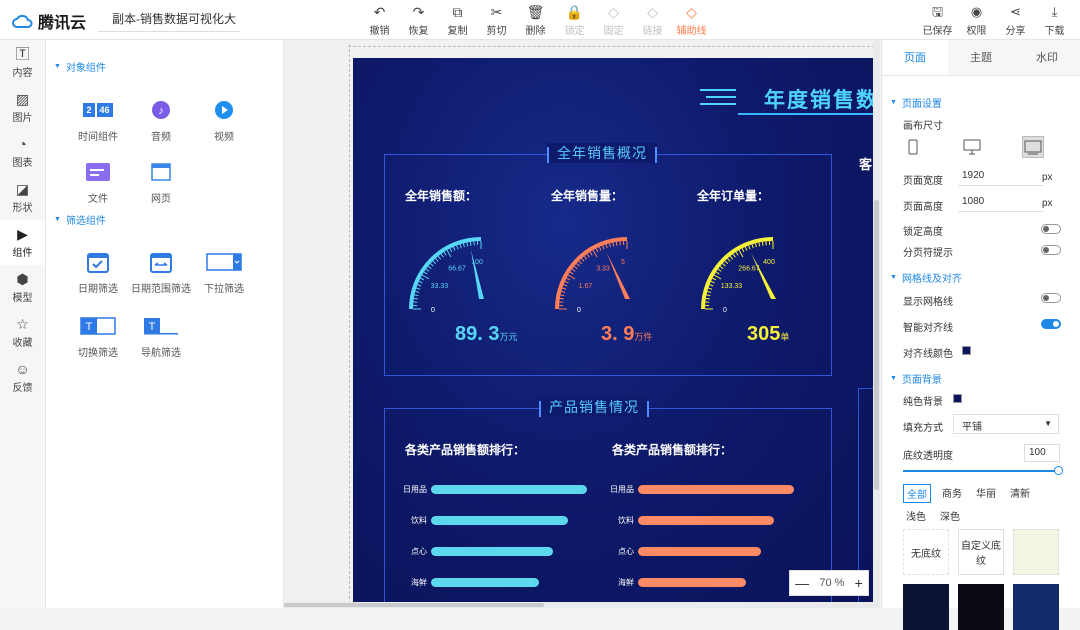 The width and height of the screenshot is (1080, 630). What do you see at coordinates (98, 181) in the screenshot?
I see `component-file: 文件` at bounding box center [98, 181].